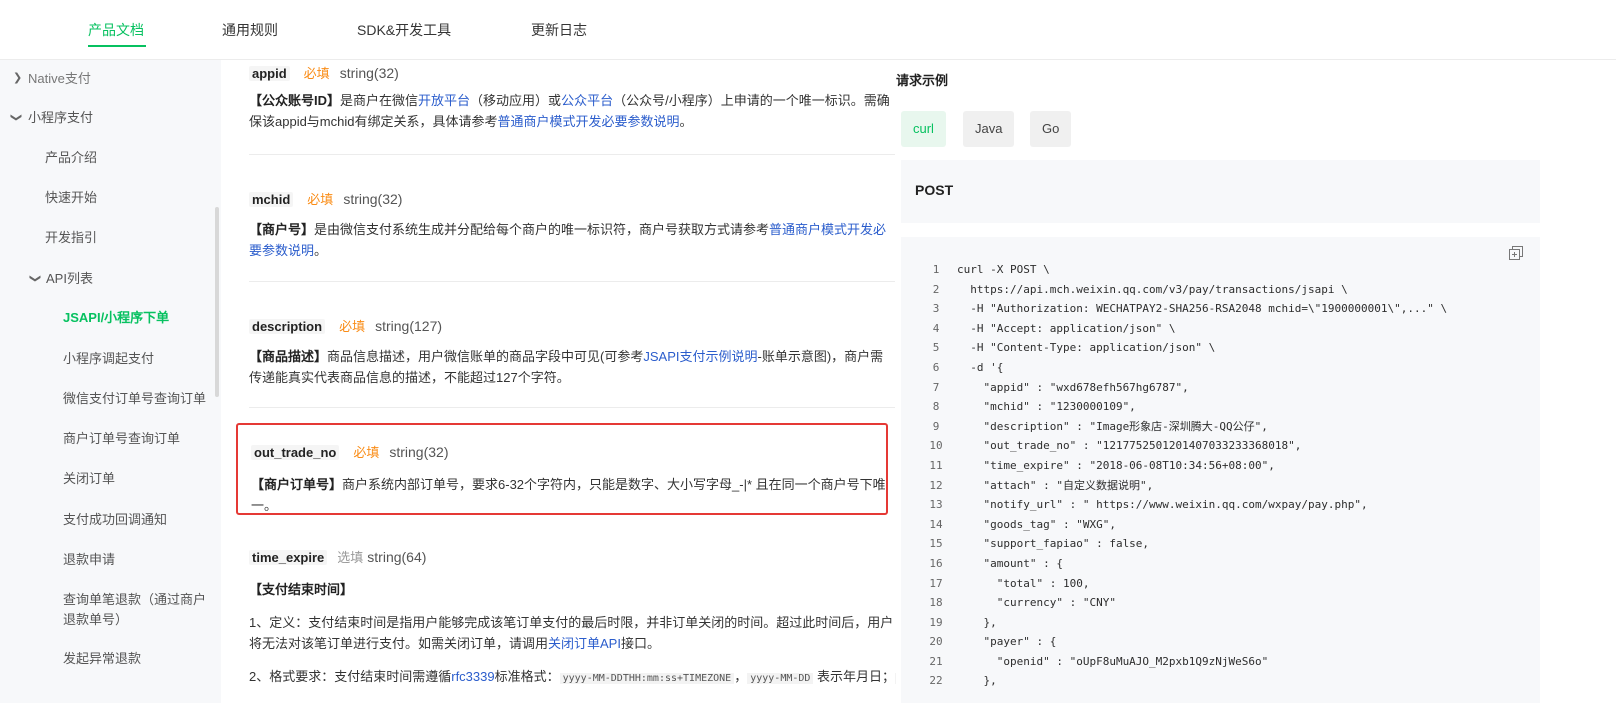 The height and width of the screenshot is (703, 1616). Describe the element at coordinates (936, 563) in the screenshot. I see `line-number: 16` at that location.